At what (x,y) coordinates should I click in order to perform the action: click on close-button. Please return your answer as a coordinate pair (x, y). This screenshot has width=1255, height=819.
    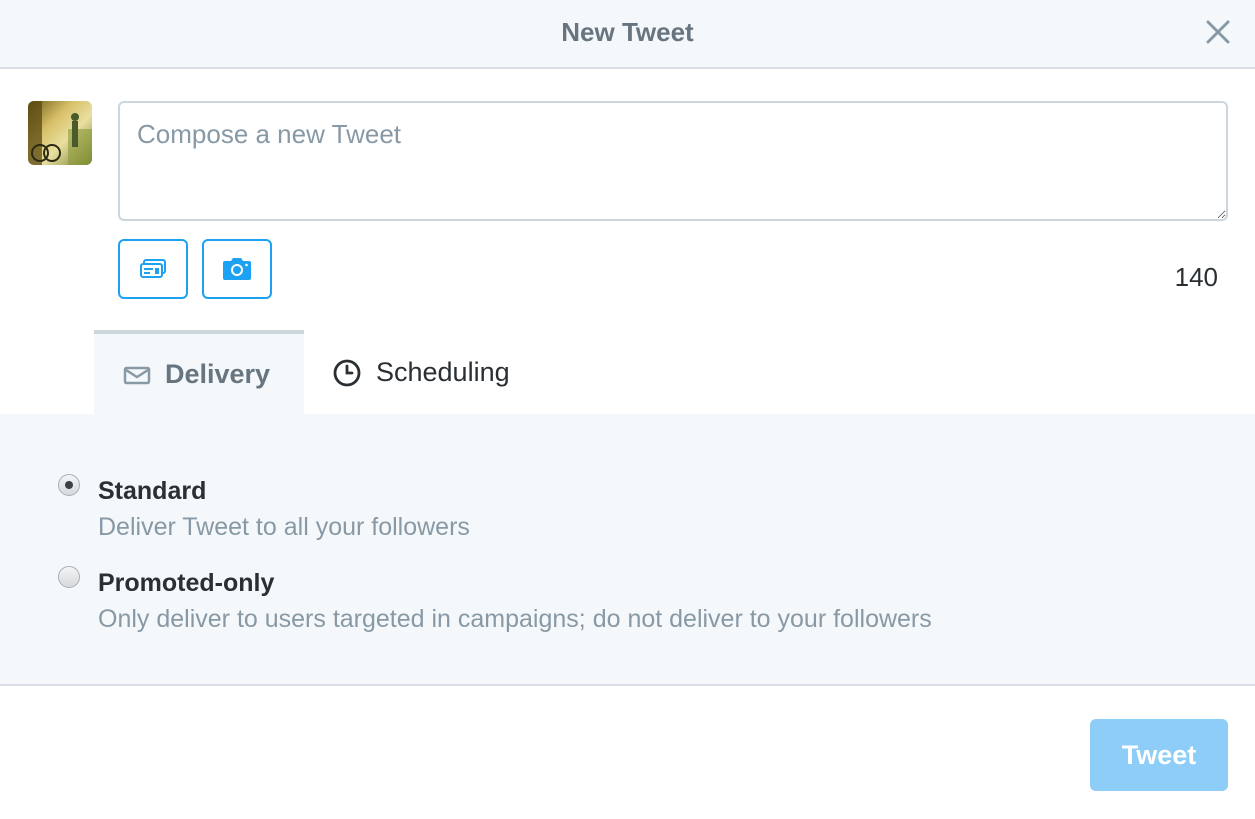
    Looking at the image, I should click on (1218, 32).